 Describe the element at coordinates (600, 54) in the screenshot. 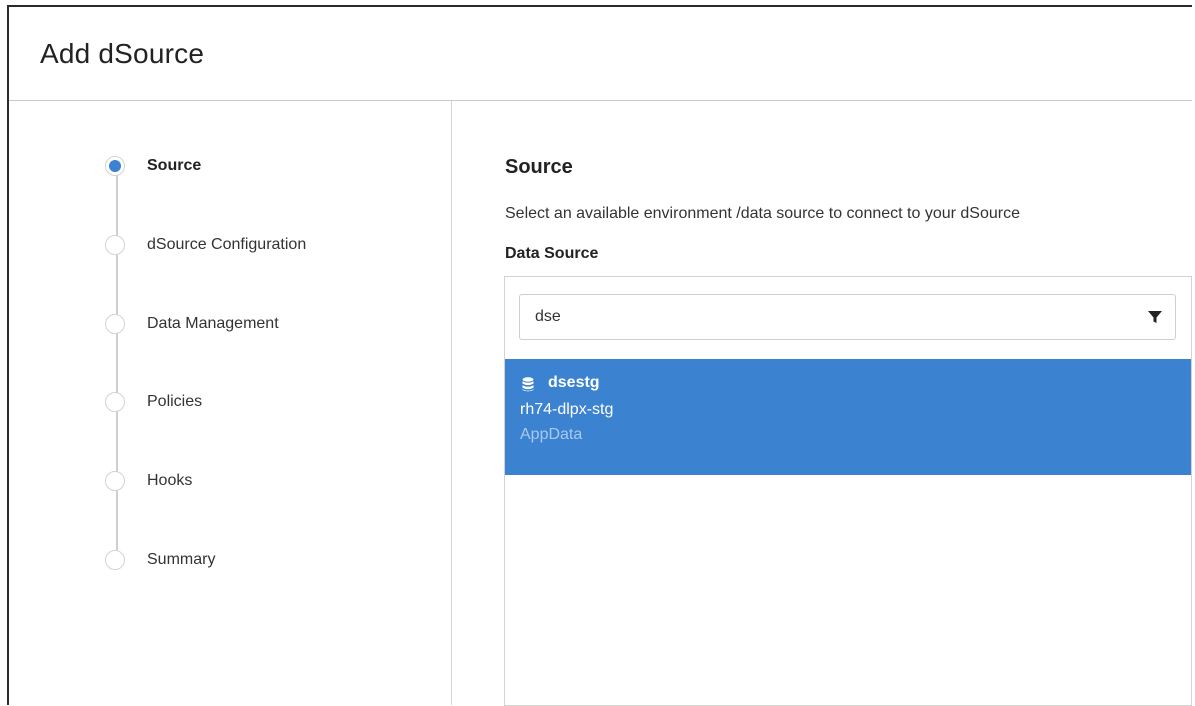

I see `dialog-header: Add dSource` at that location.